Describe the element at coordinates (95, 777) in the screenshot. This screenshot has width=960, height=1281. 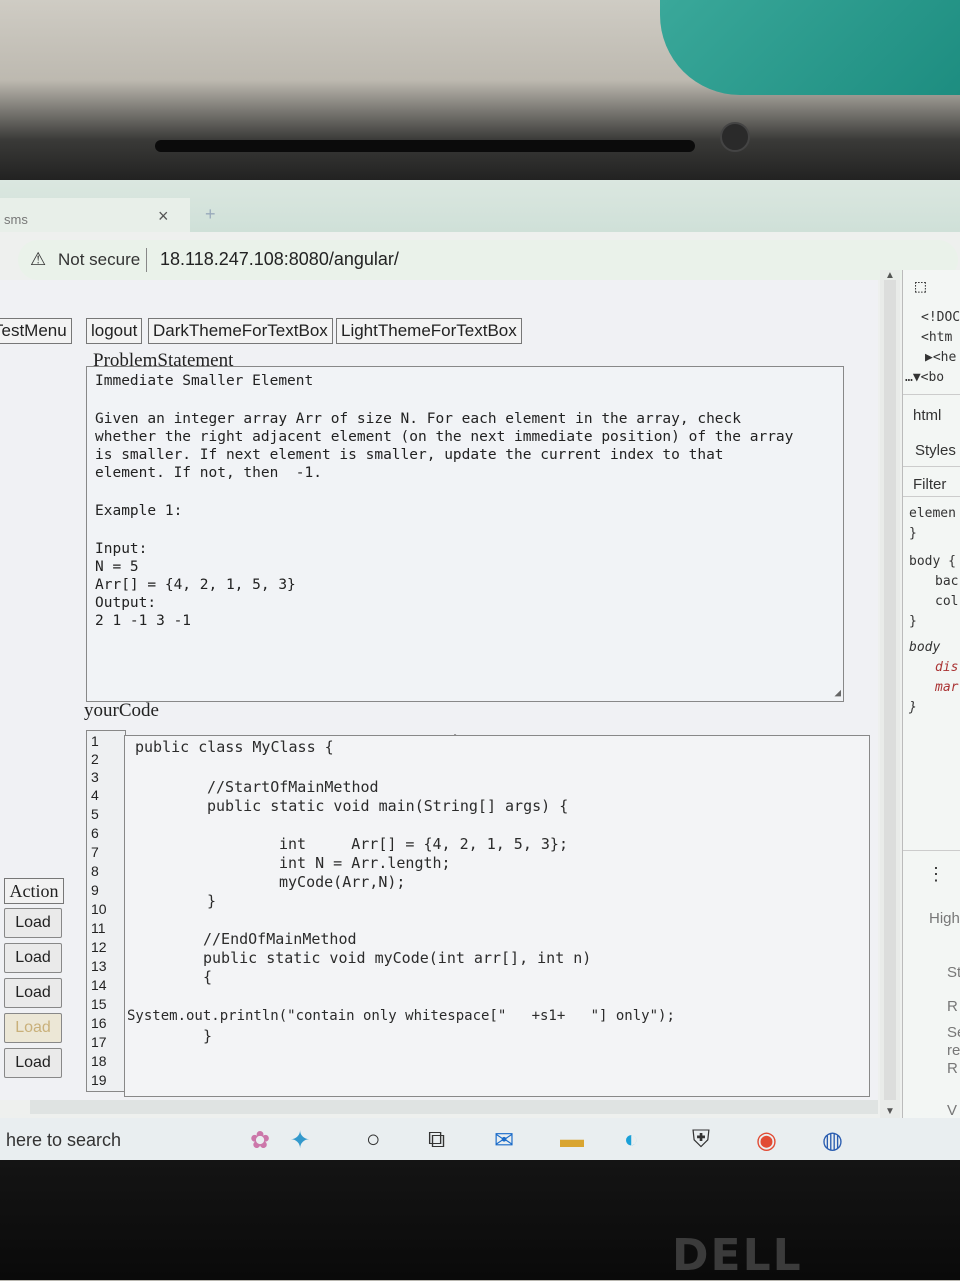
I see `line-number: 3` at that location.